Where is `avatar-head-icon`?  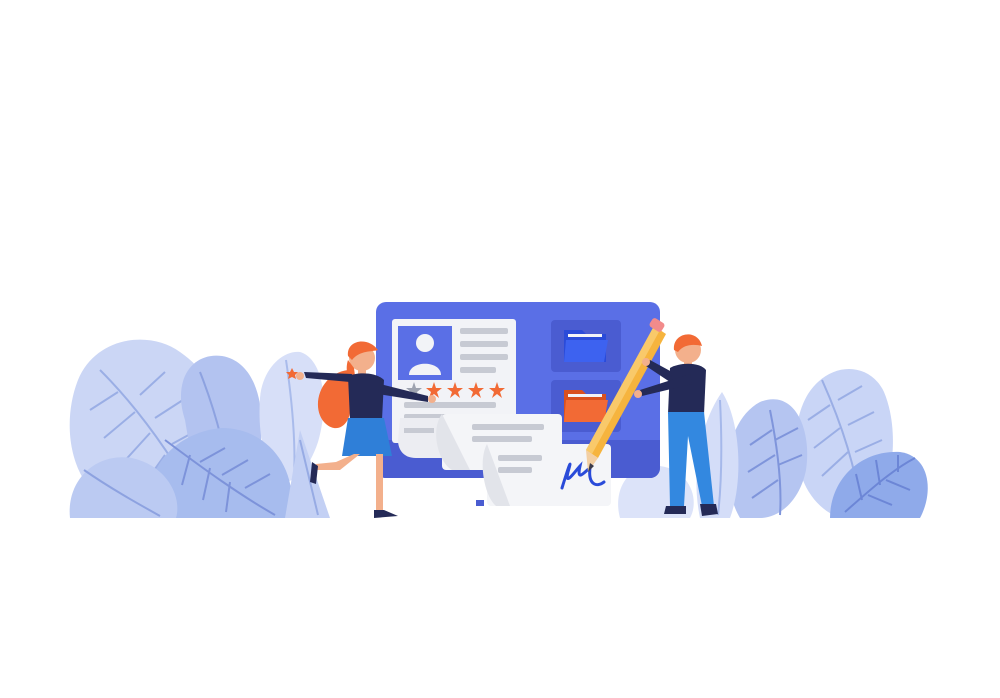 avatar-head-icon is located at coordinates (425, 343).